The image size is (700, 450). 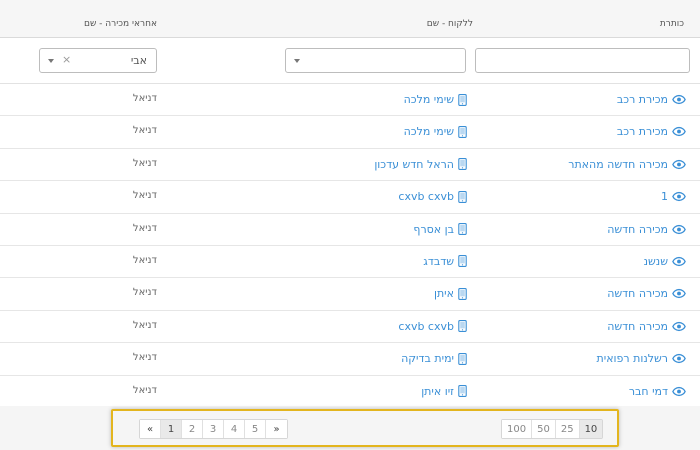 What do you see at coordinates (66, 59) in the screenshot?
I see `clear-icon: ×` at bounding box center [66, 59].